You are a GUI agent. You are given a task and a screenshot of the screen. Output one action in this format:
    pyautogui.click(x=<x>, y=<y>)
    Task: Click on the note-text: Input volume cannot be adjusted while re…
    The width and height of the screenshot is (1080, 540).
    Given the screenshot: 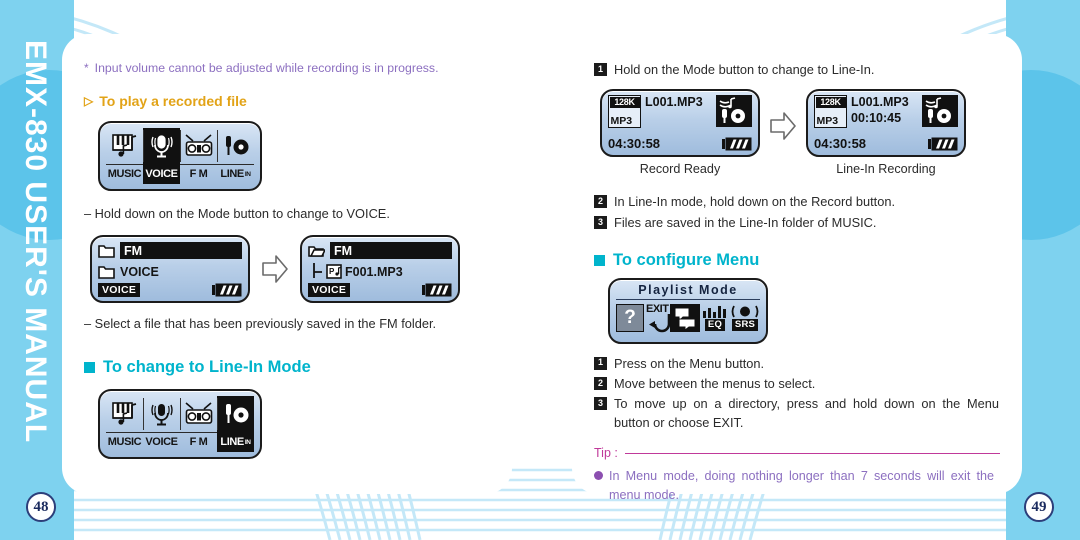 What is the action you would take?
    pyautogui.click(x=266, y=68)
    